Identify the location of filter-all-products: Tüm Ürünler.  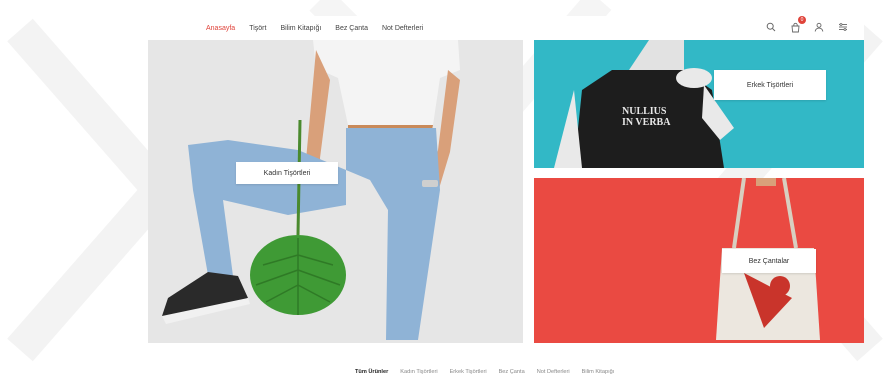
(371, 372).